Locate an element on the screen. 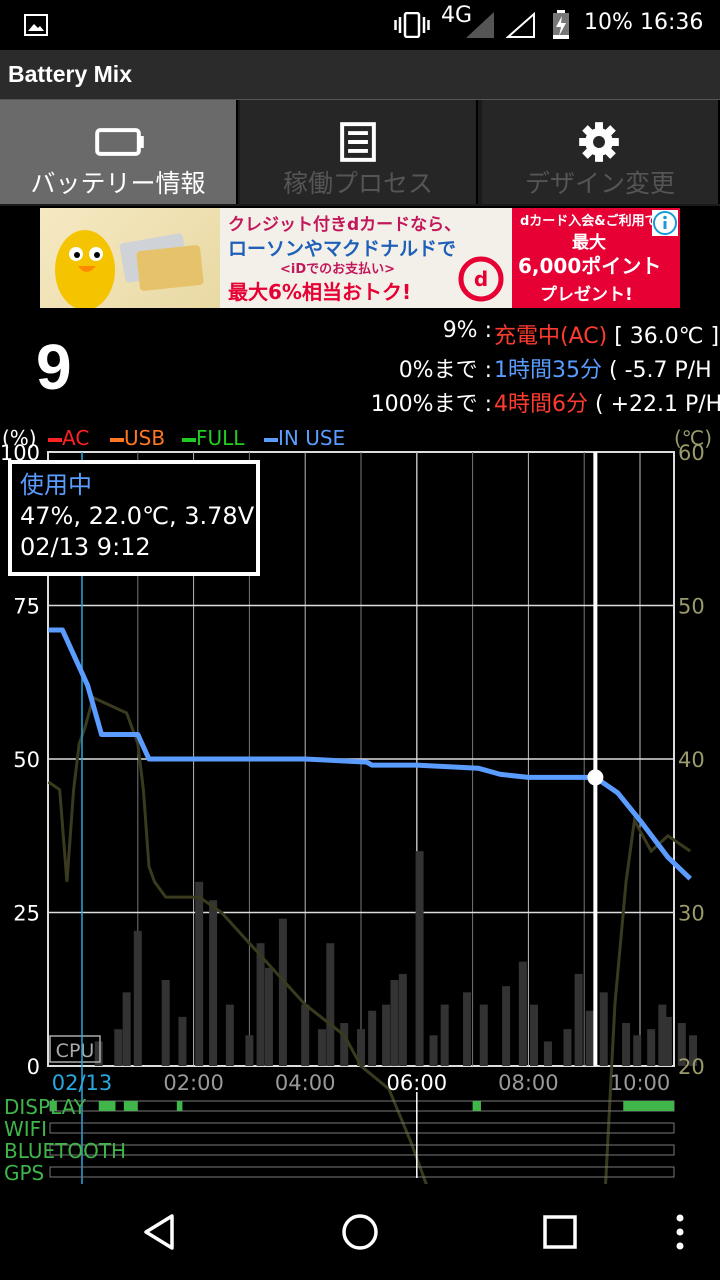 The width and height of the screenshot is (720, 1280). y-axis-left-tick: 75 is located at coordinates (26, 607).